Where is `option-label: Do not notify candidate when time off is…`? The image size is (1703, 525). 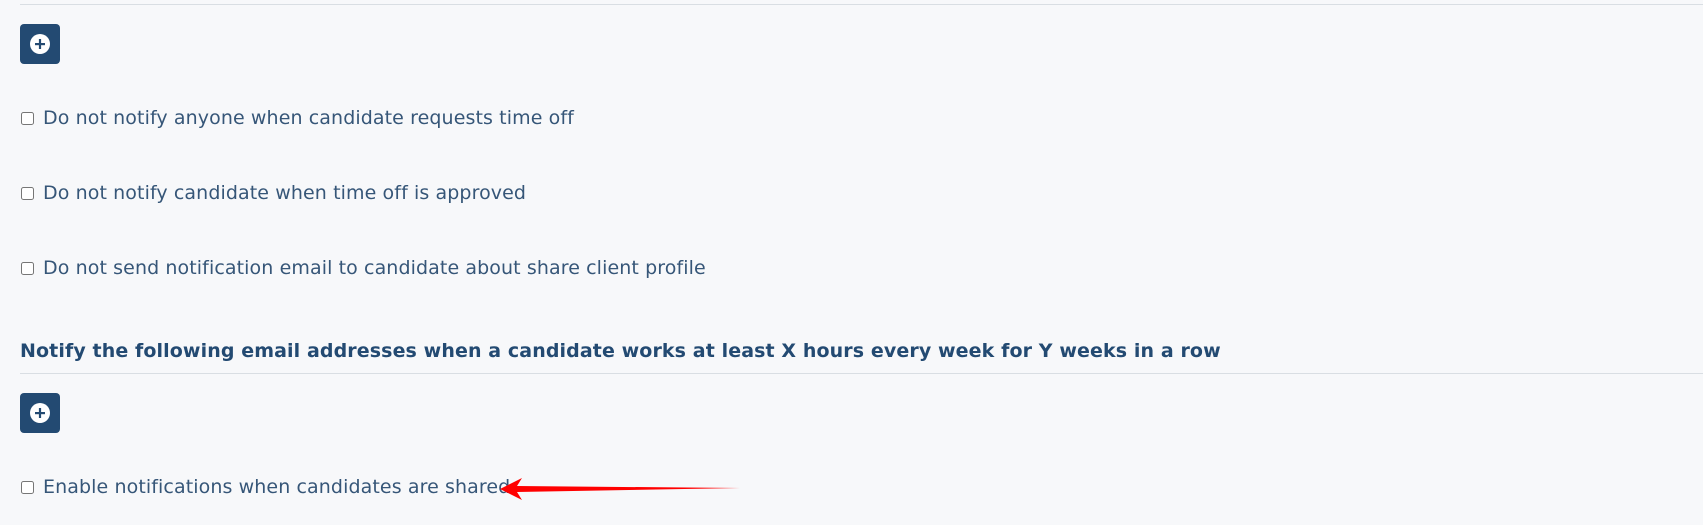 option-label: Do not notify candidate when time off is… is located at coordinates (285, 193).